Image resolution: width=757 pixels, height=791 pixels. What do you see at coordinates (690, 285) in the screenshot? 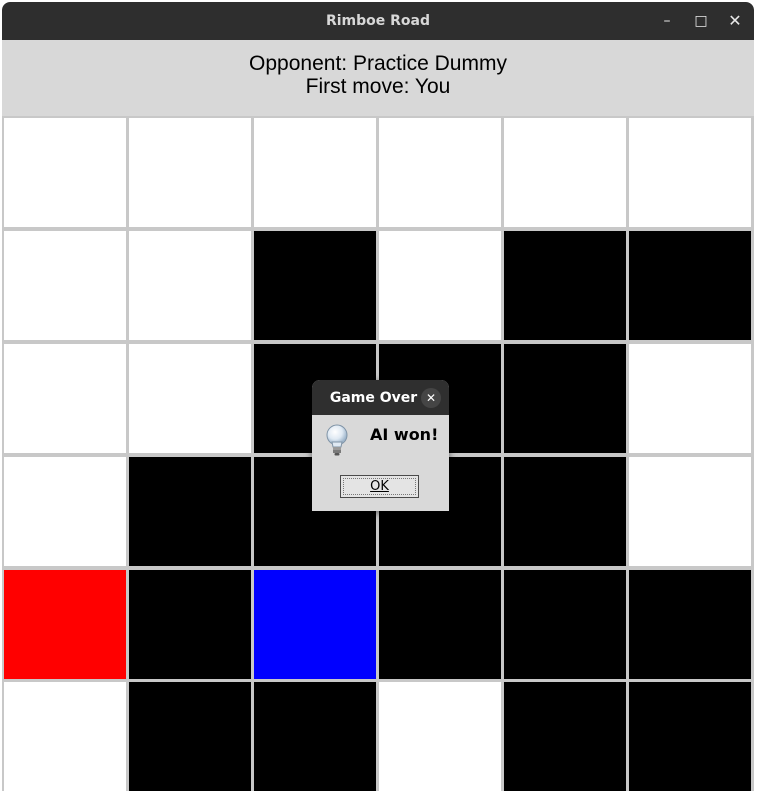
I see `board-cell-r2-c6-black` at bounding box center [690, 285].